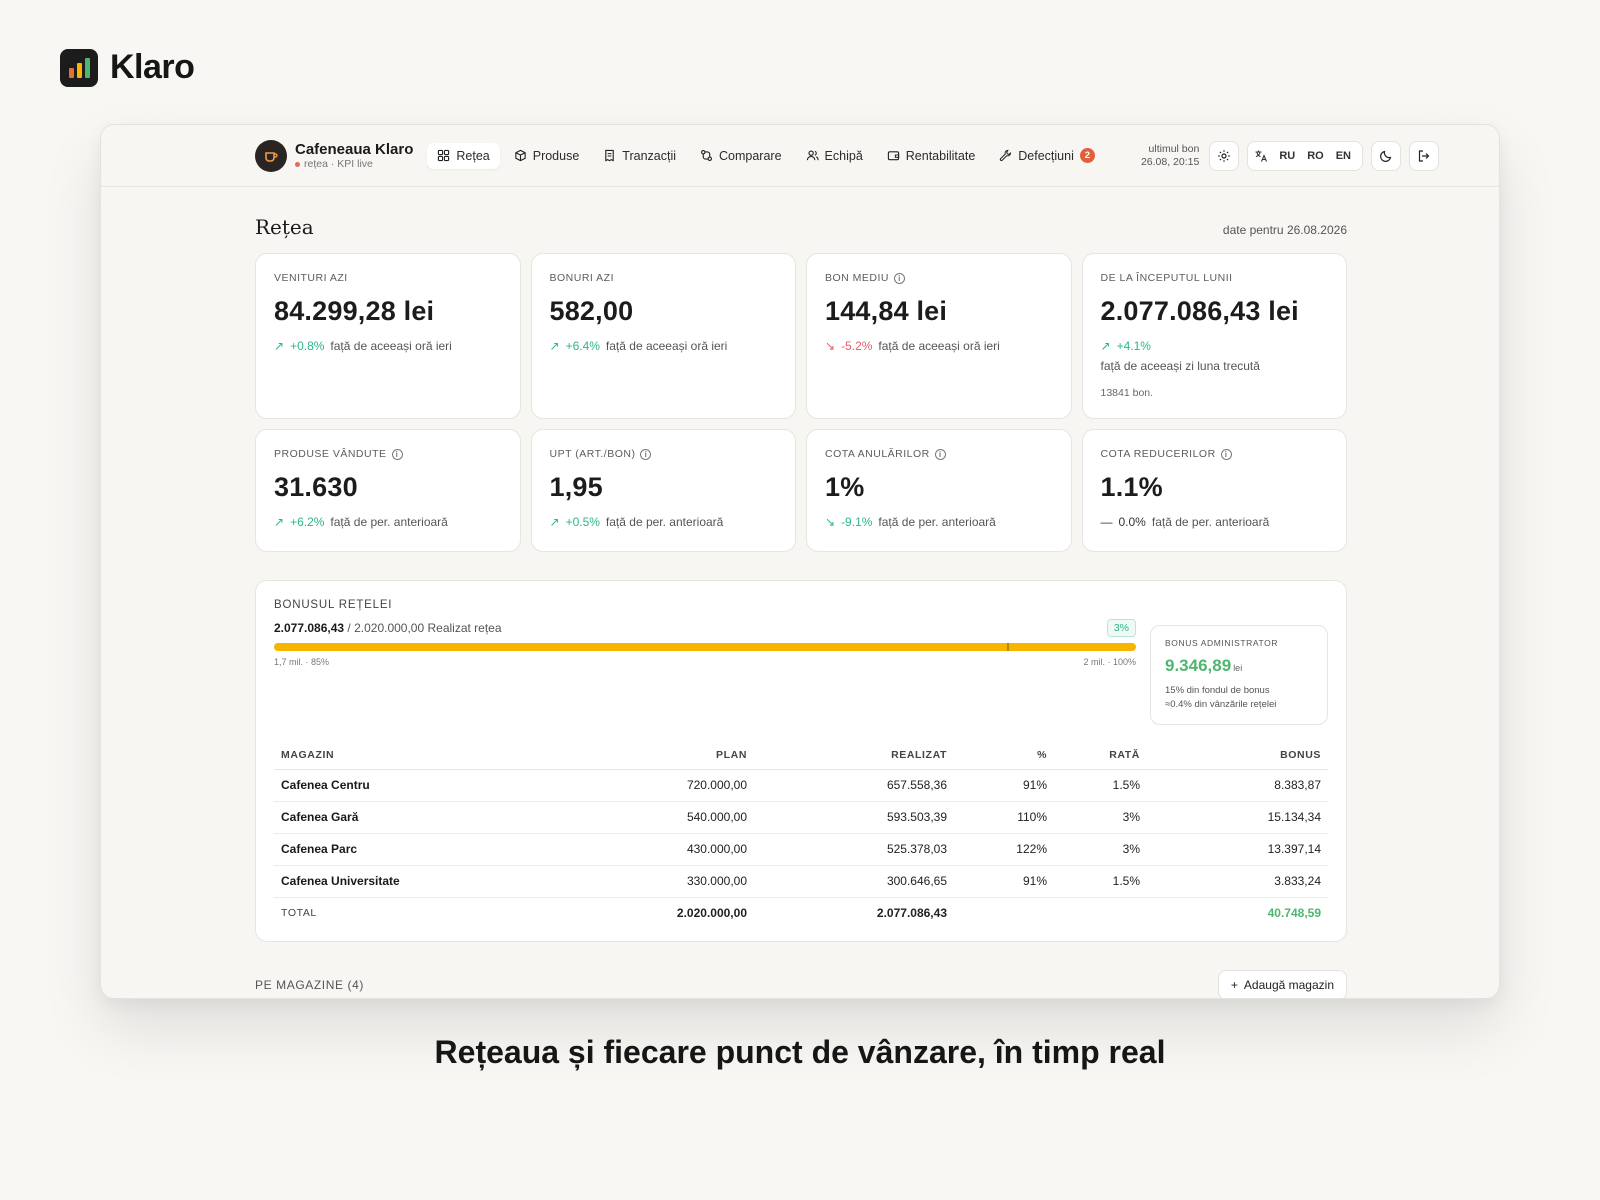 The width and height of the screenshot is (1600, 1200). I want to click on lang-ru-button: RU, so click(1287, 156).